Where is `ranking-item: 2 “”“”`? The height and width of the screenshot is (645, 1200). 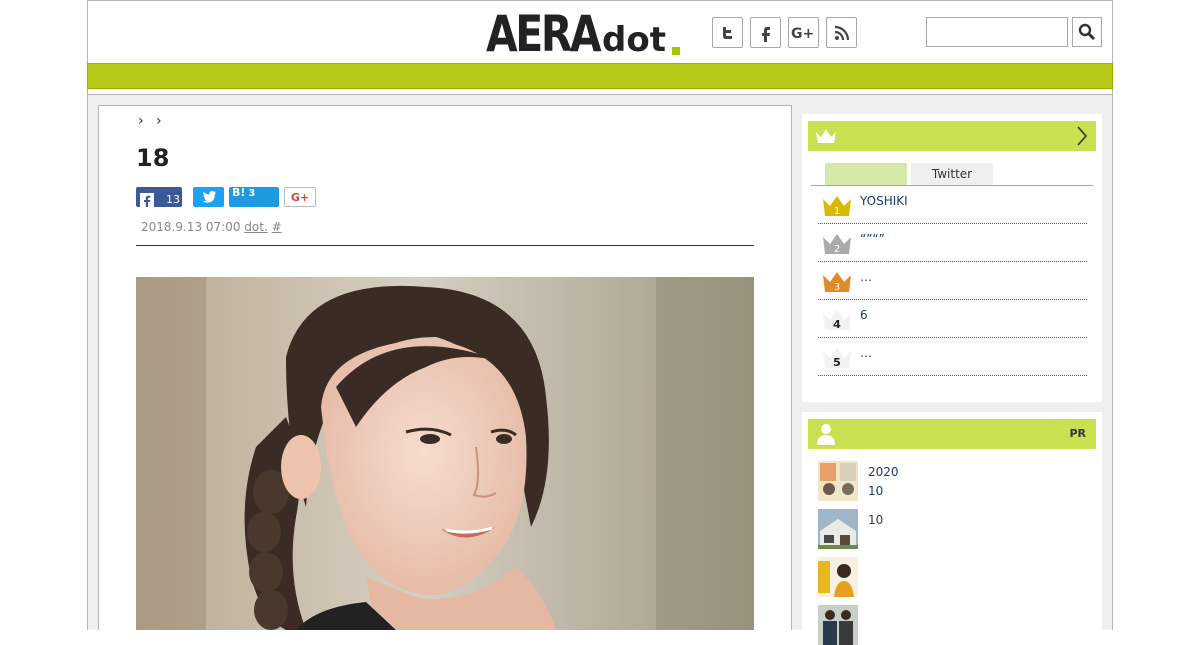
ranking-item: 2 “”“” is located at coordinates (952, 243).